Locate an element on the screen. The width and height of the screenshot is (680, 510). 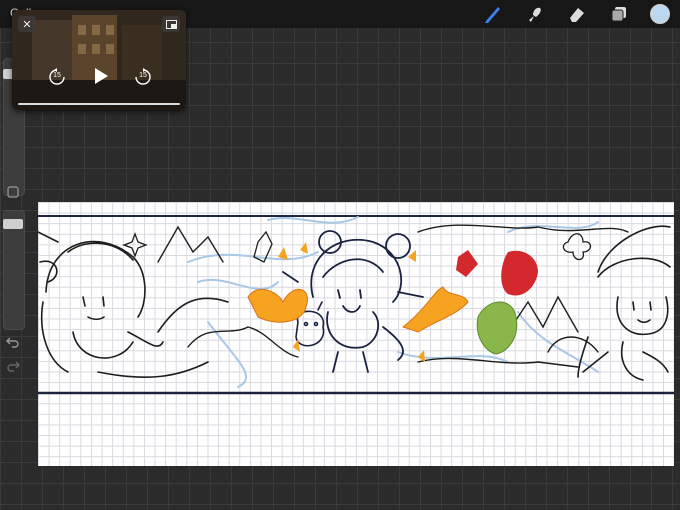
video-progress-bar is located at coordinates (99, 104).